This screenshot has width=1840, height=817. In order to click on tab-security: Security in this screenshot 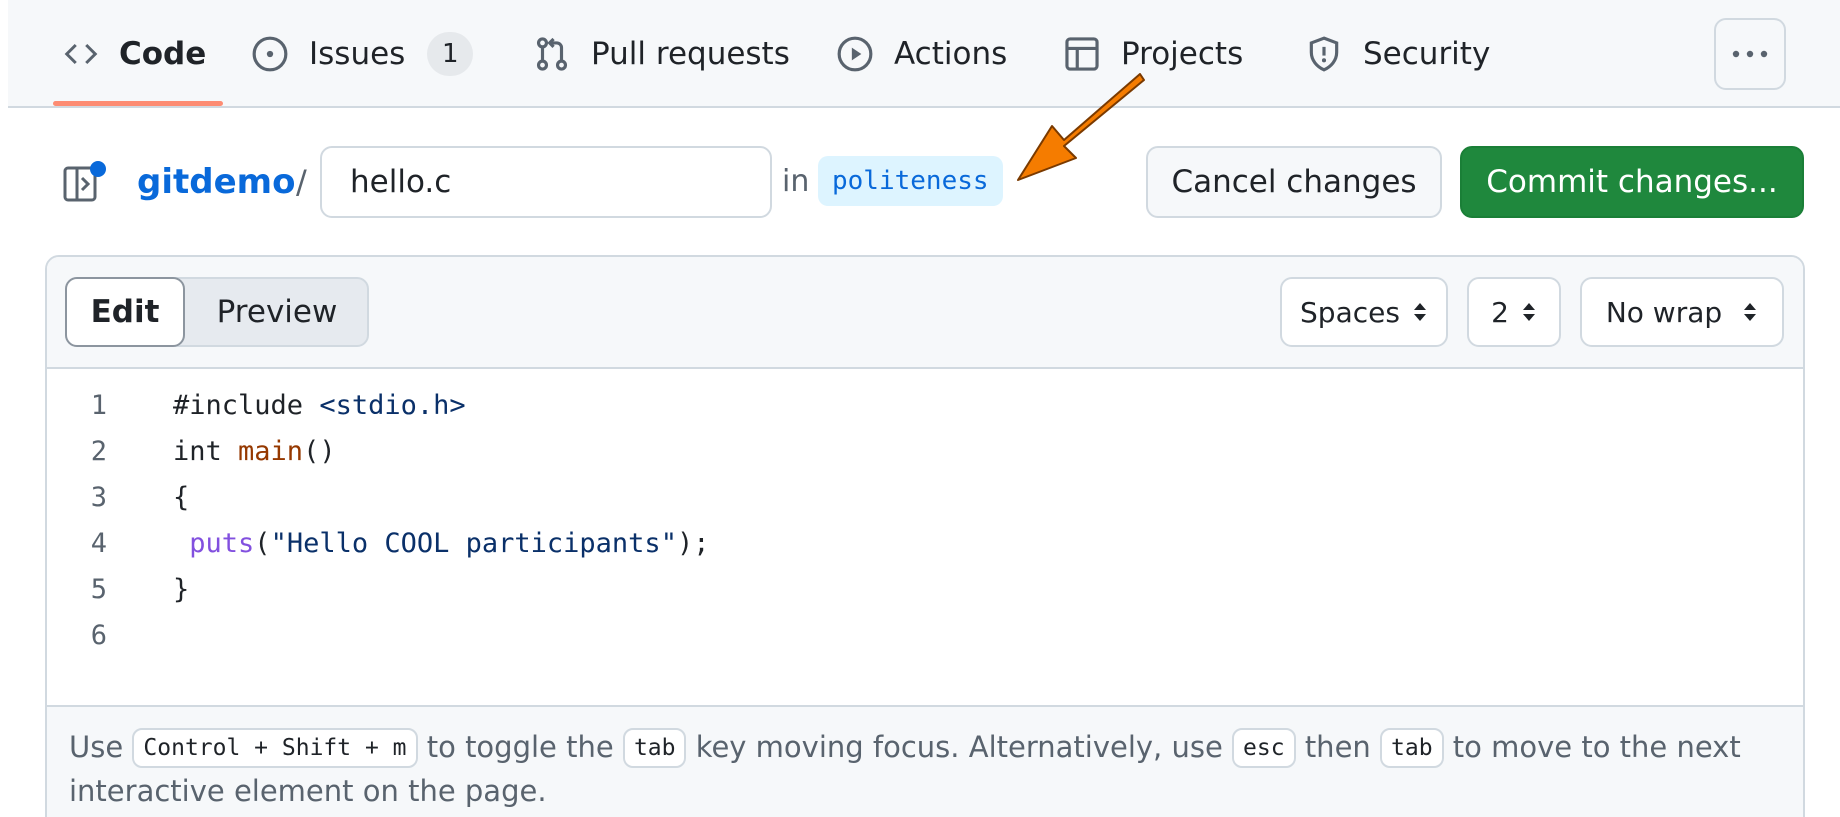, I will do `click(1397, 54)`.